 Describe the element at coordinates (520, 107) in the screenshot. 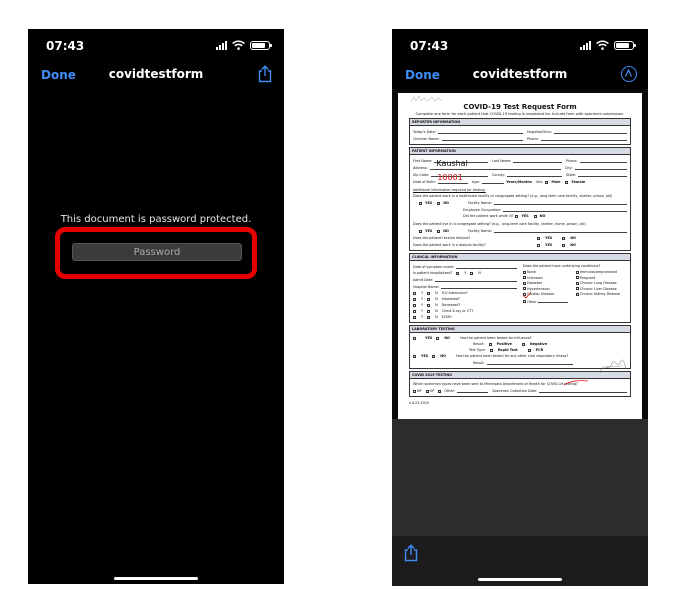

I see `form-title: COVID-19 Test Request Form` at that location.